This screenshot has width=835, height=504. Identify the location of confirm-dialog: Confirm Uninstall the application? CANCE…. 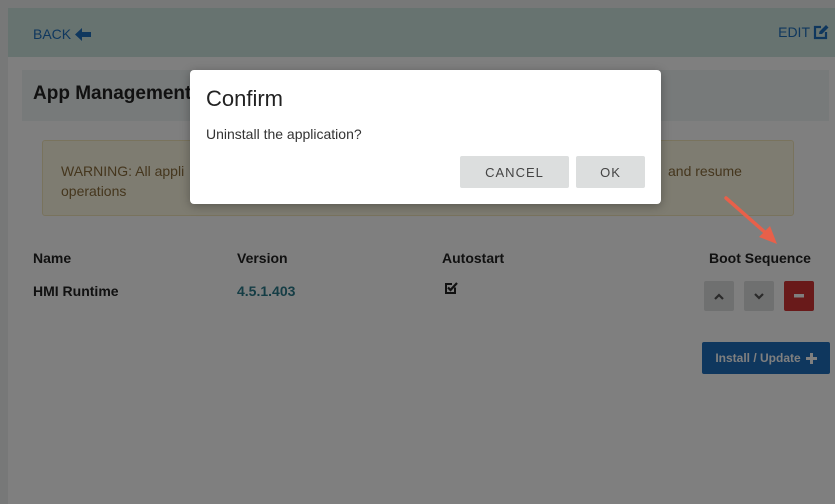
(425, 137).